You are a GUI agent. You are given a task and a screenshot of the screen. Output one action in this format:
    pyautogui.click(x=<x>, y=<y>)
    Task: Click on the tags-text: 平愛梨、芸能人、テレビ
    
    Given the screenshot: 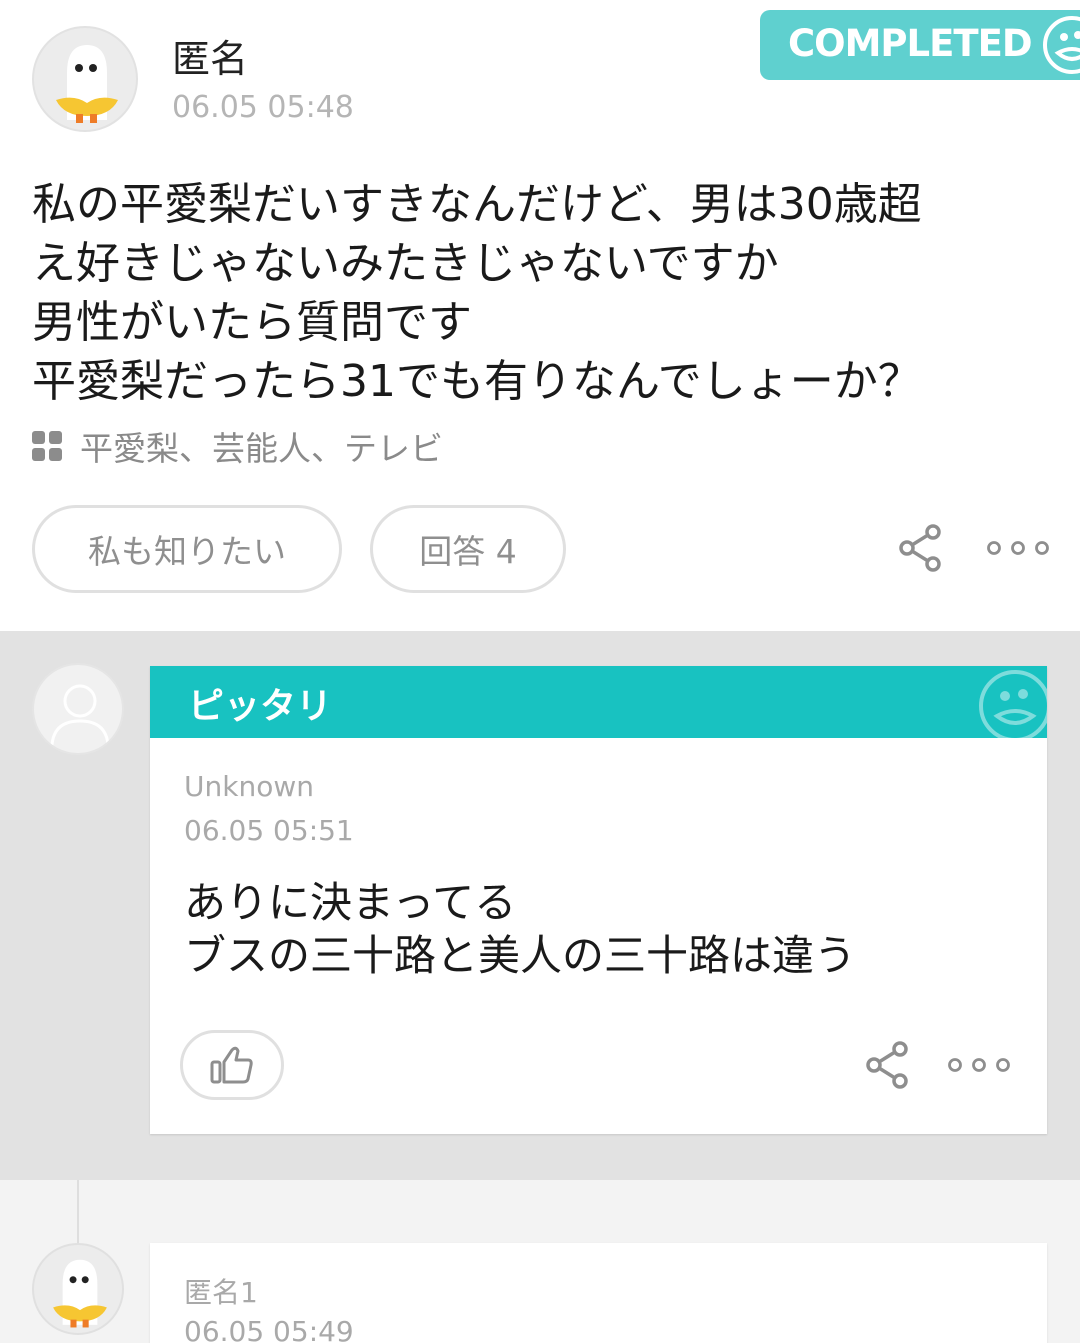 What is the action you would take?
    pyautogui.click(x=261, y=446)
    